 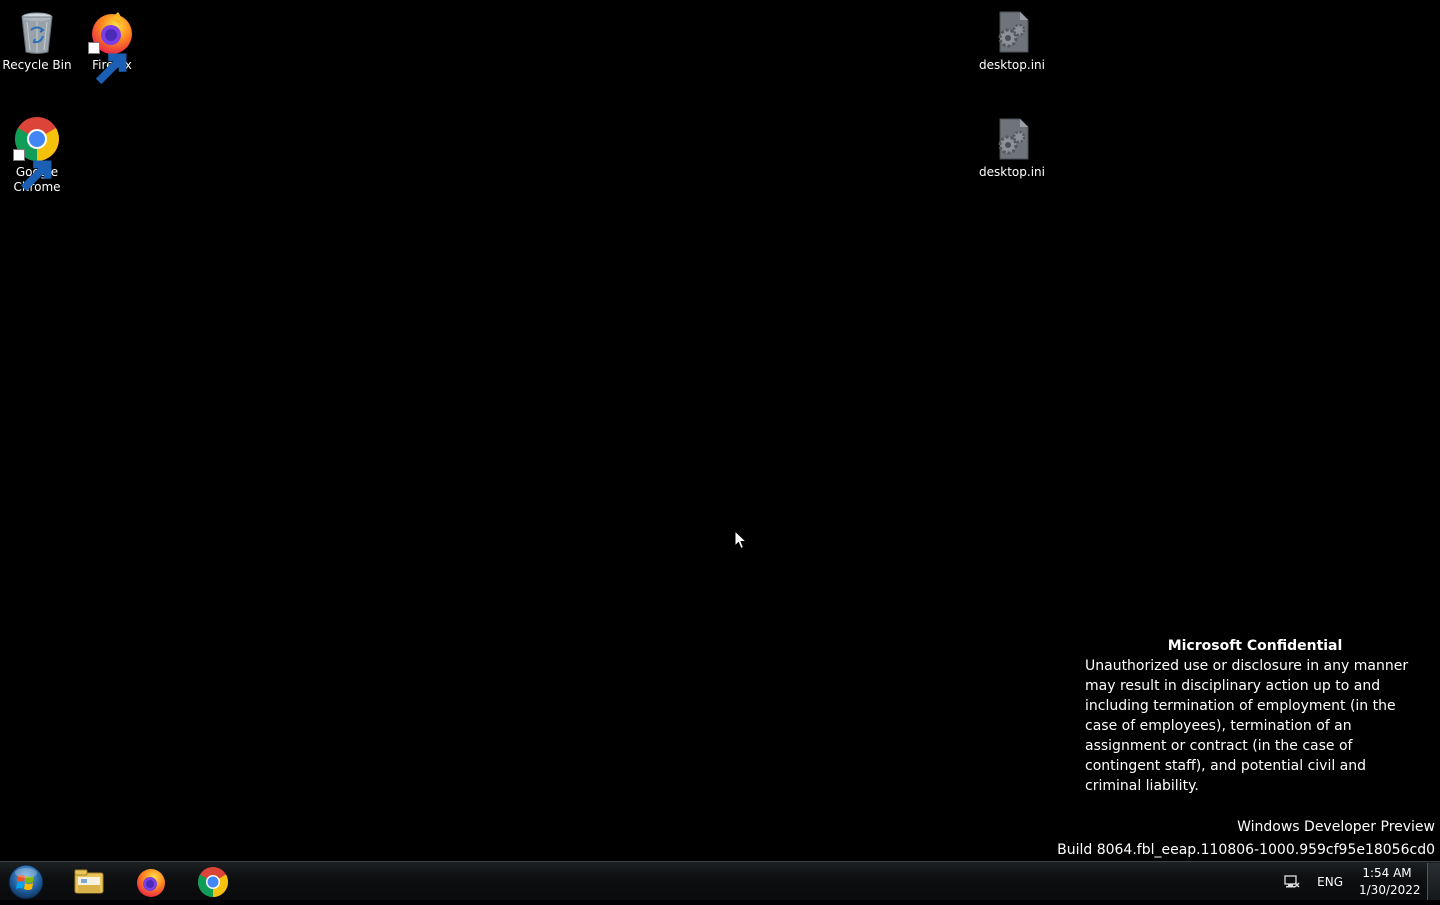 I want to click on taskbar-firefox, so click(x=151, y=881).